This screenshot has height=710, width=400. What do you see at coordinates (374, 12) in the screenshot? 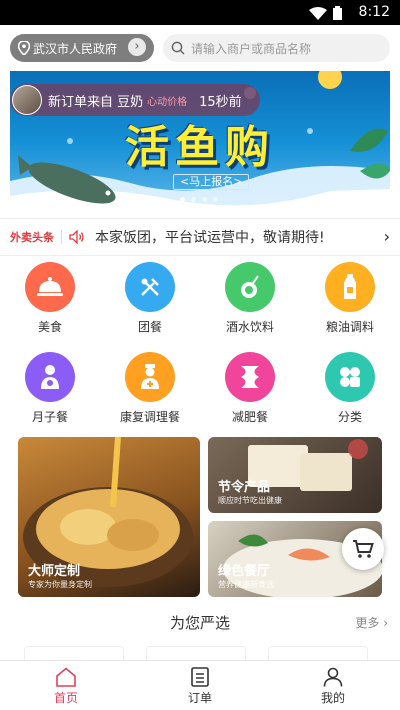
I see `status-time: 8:12` at bounding box center [374, 12].